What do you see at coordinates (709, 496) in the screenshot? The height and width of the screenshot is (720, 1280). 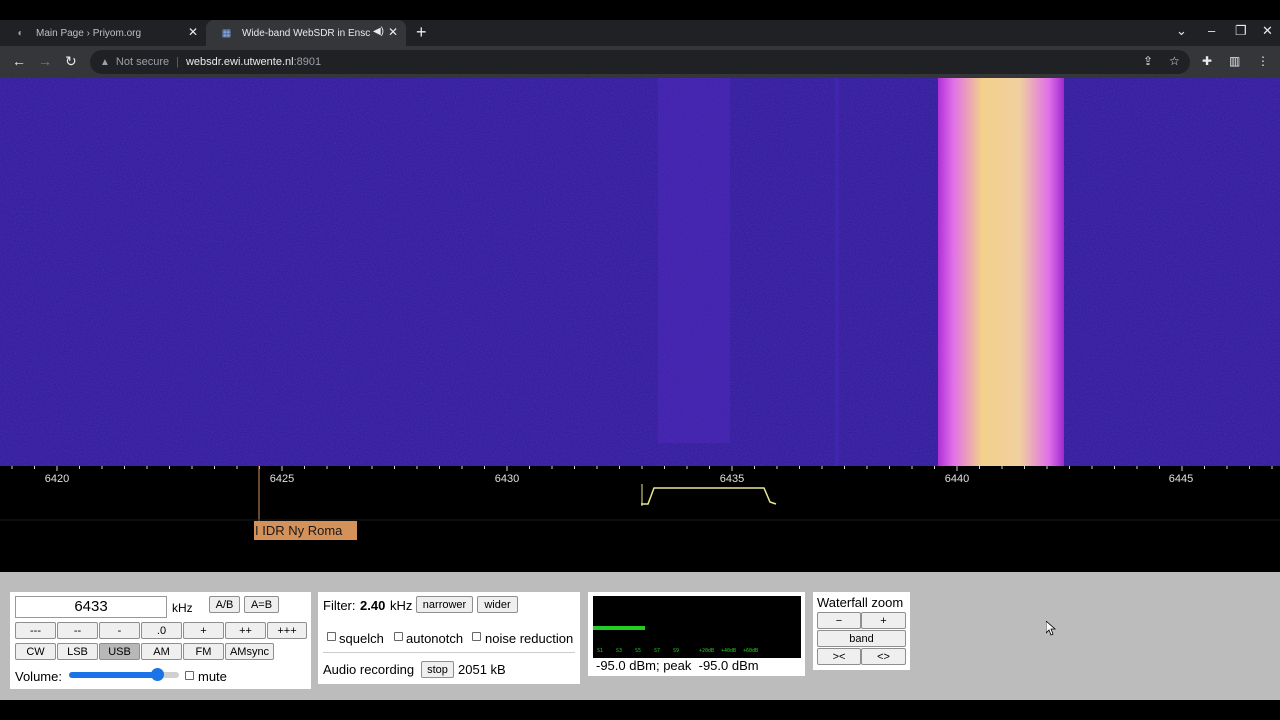 I see `passband-indicator` at bounding box center [709, 496].